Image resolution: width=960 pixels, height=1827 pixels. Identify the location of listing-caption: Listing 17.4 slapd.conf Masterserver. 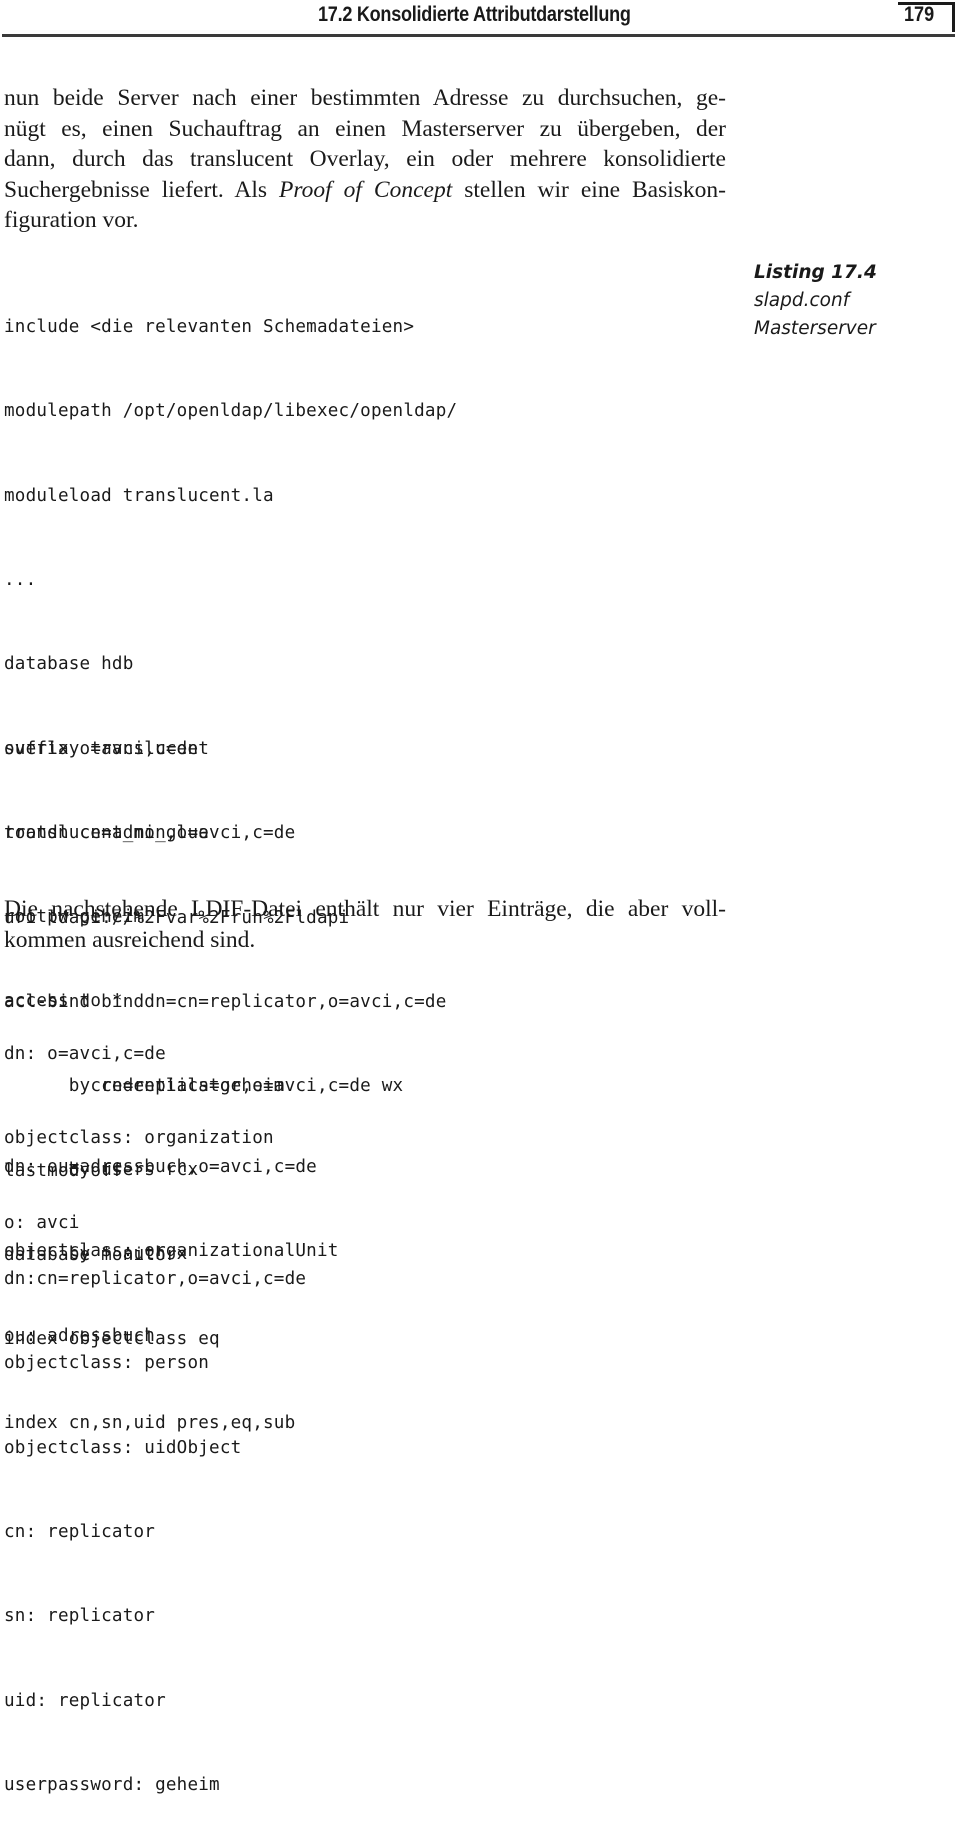
(815, 301).